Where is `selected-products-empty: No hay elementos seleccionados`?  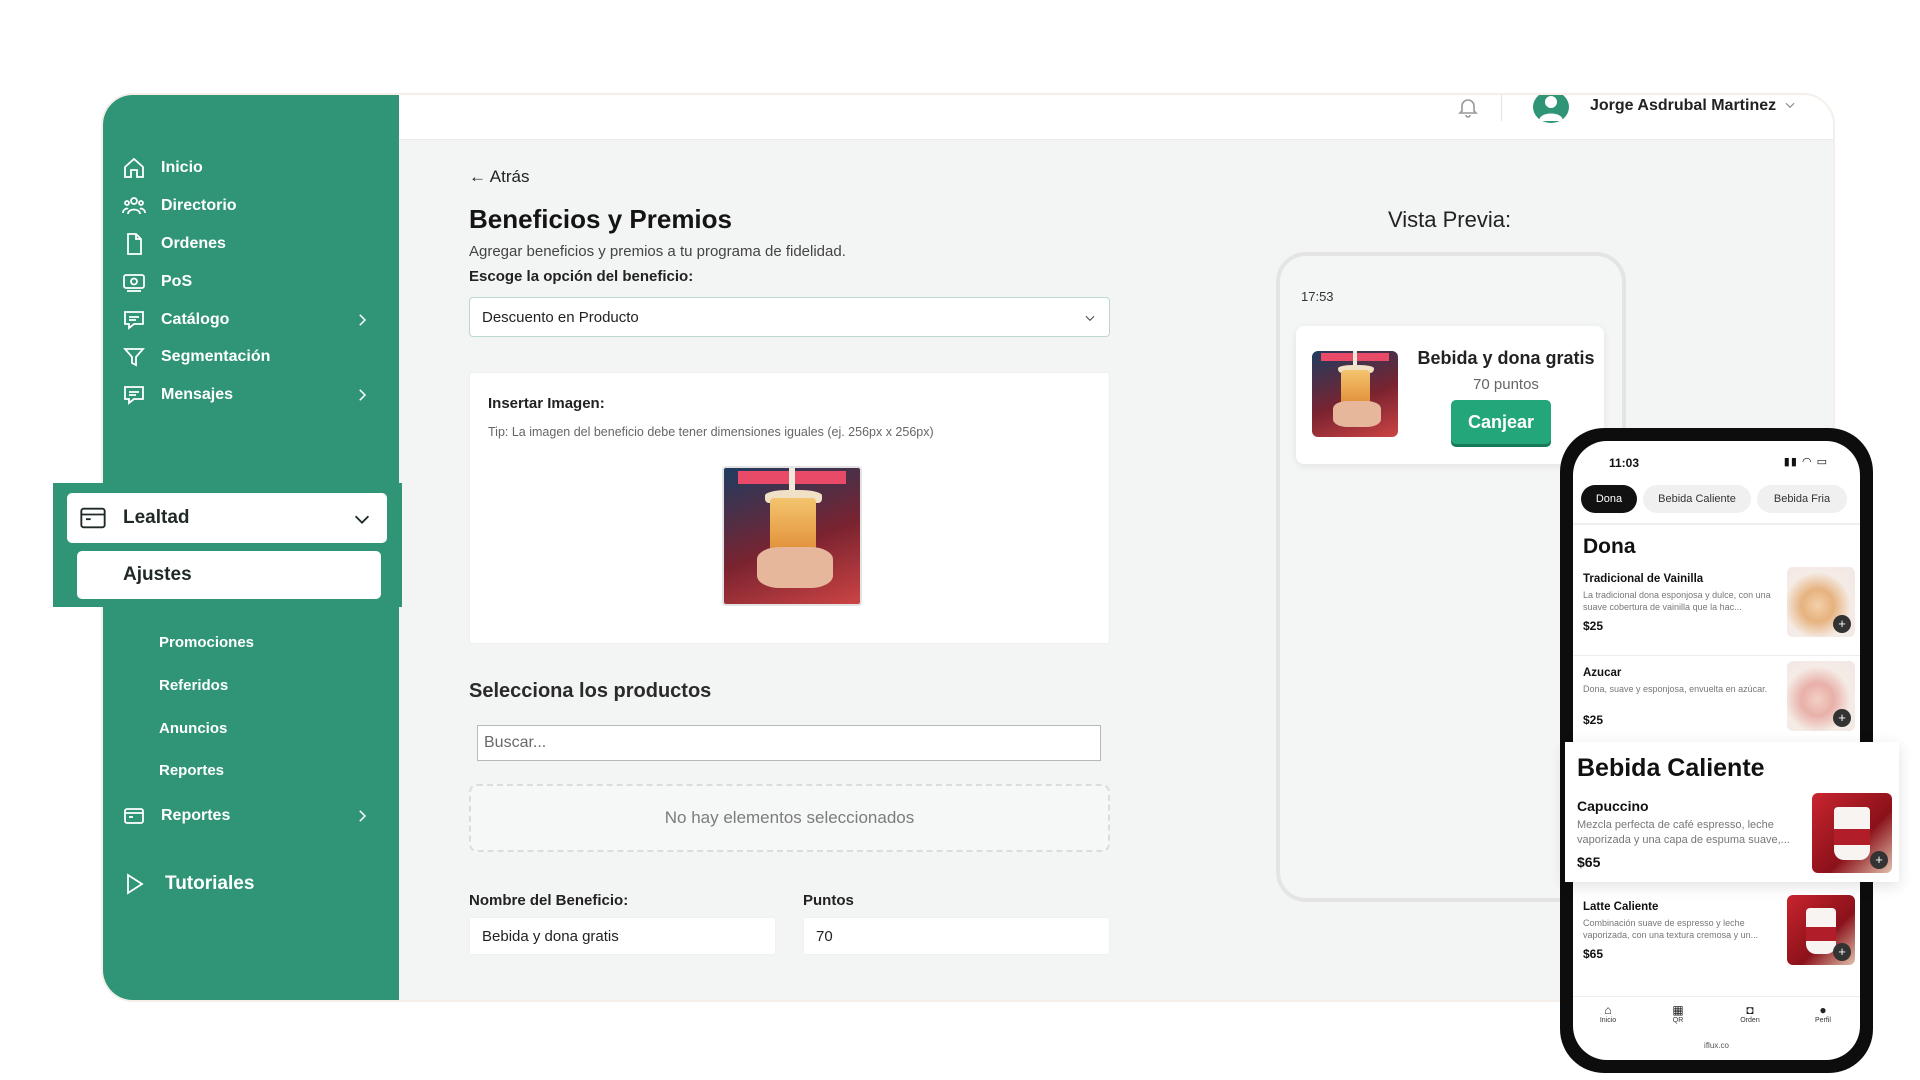
selected-products-empty: No hay elementos seleccionados is located at coordinates (789, 818).